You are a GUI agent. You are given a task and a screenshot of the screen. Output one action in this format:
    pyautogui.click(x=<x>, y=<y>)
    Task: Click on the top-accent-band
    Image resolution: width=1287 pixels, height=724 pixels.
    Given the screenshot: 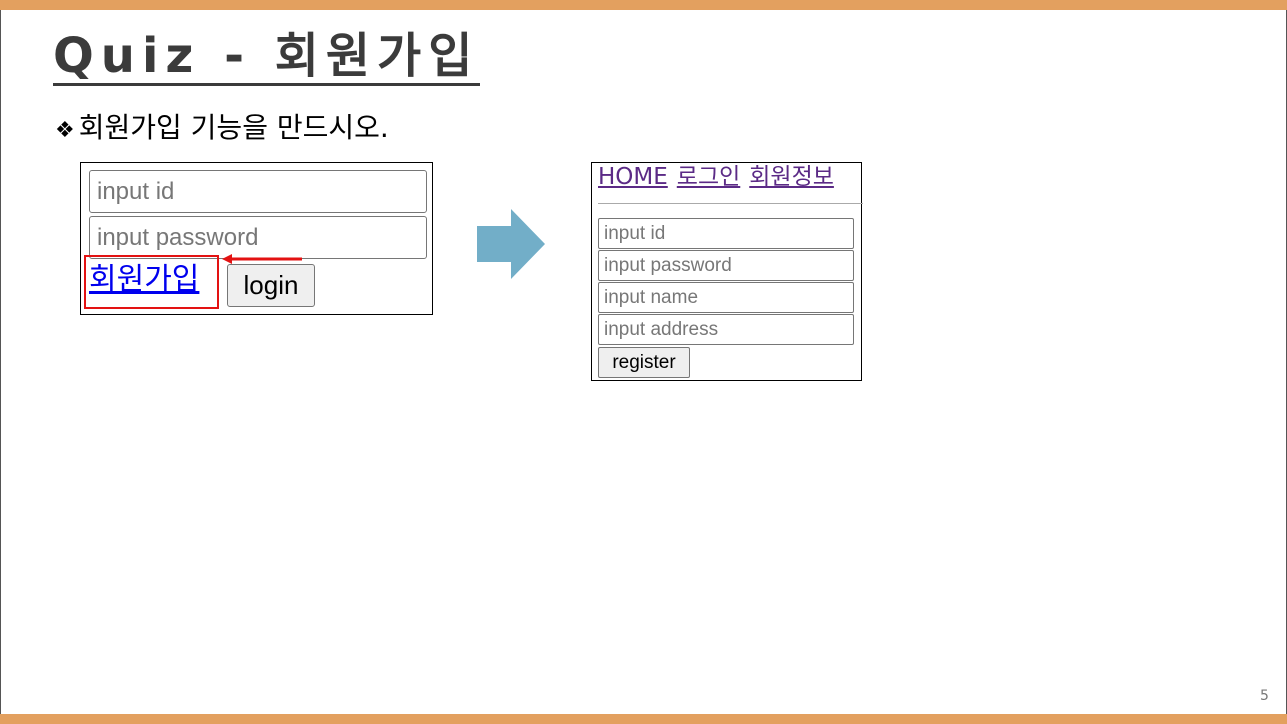 What is the action you would take?
    pyautogui.click(x=643, y=5)
    